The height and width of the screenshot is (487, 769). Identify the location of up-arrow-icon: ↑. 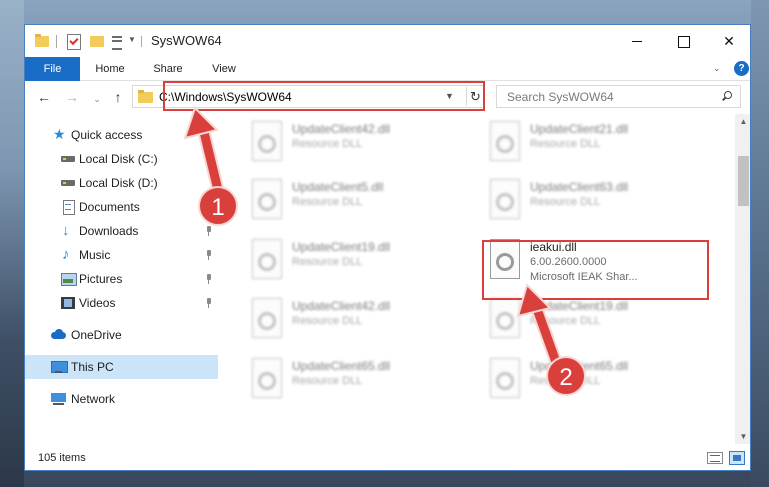
(118, 97).